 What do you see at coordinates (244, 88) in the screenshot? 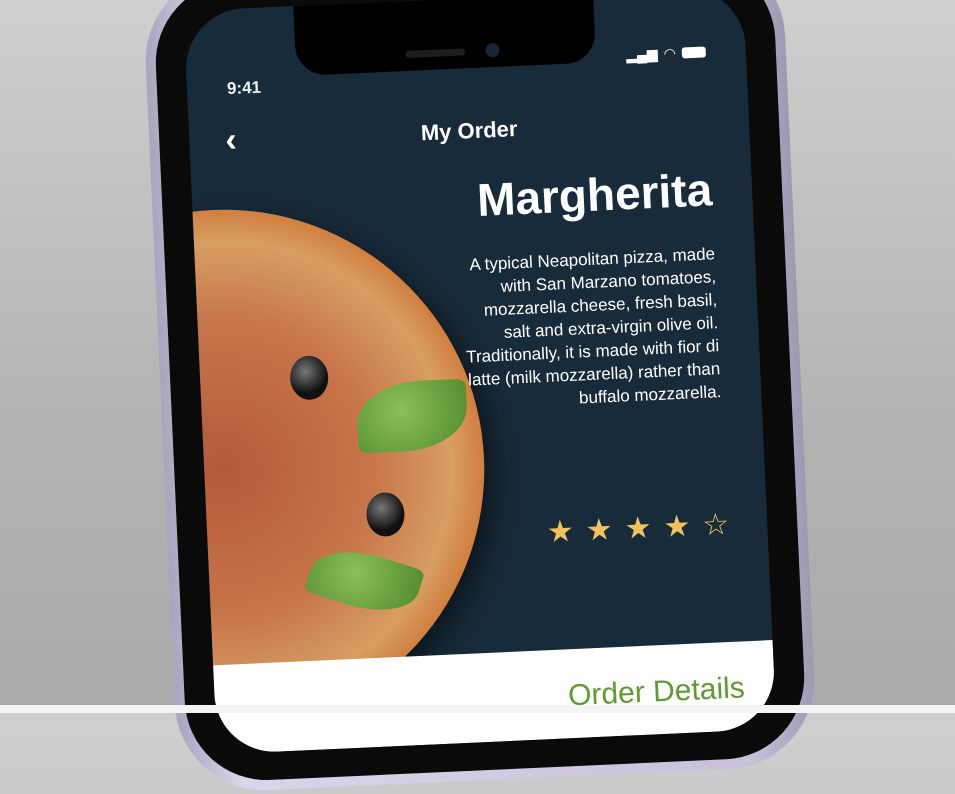
I see `status-time: 9:41` at bounding box center [244, 88].